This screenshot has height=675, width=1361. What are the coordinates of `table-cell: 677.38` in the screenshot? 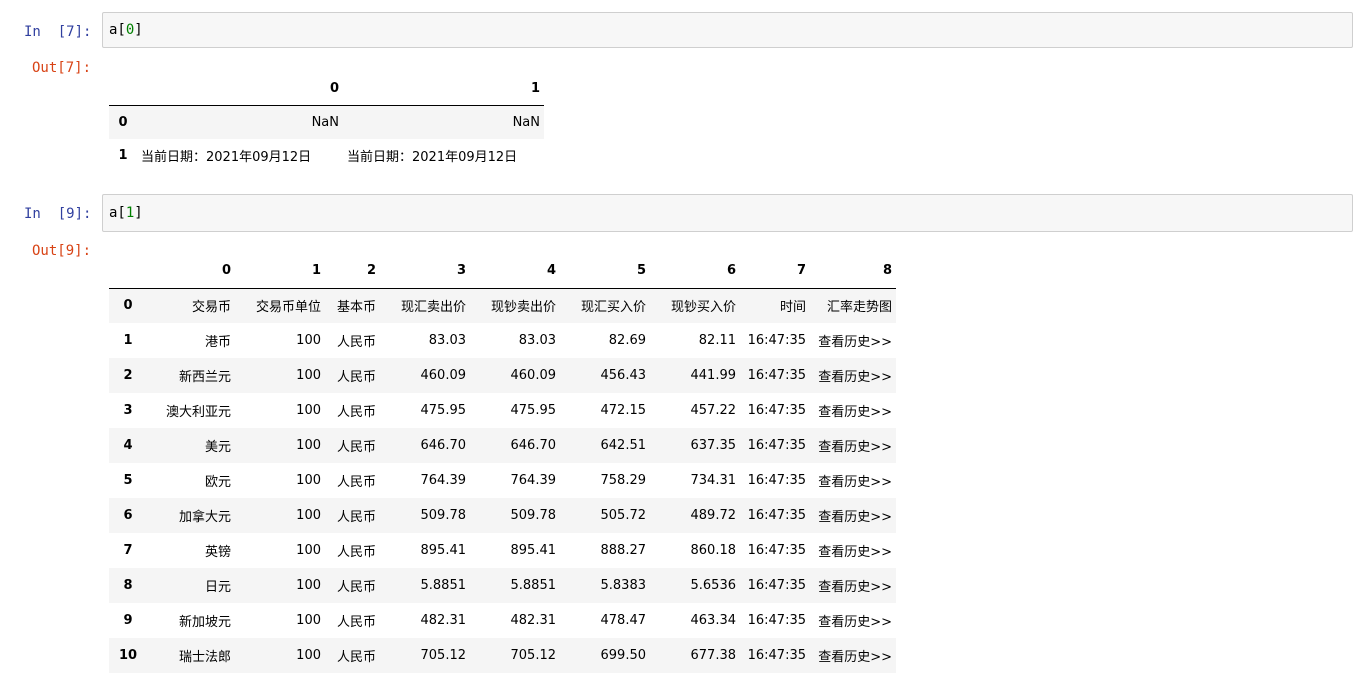 It's located at (713, 655).